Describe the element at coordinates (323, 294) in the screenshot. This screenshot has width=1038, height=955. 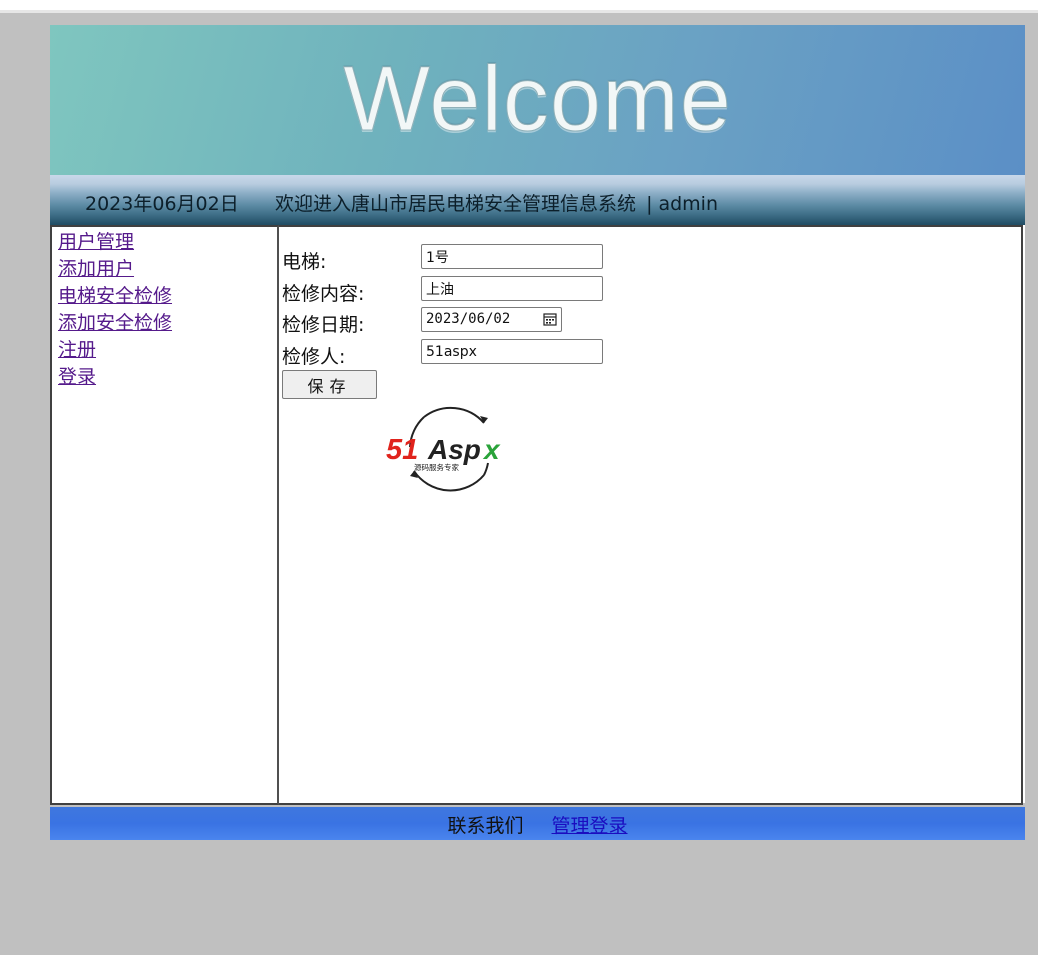
I see `content-label: 检修内容:` at that location.